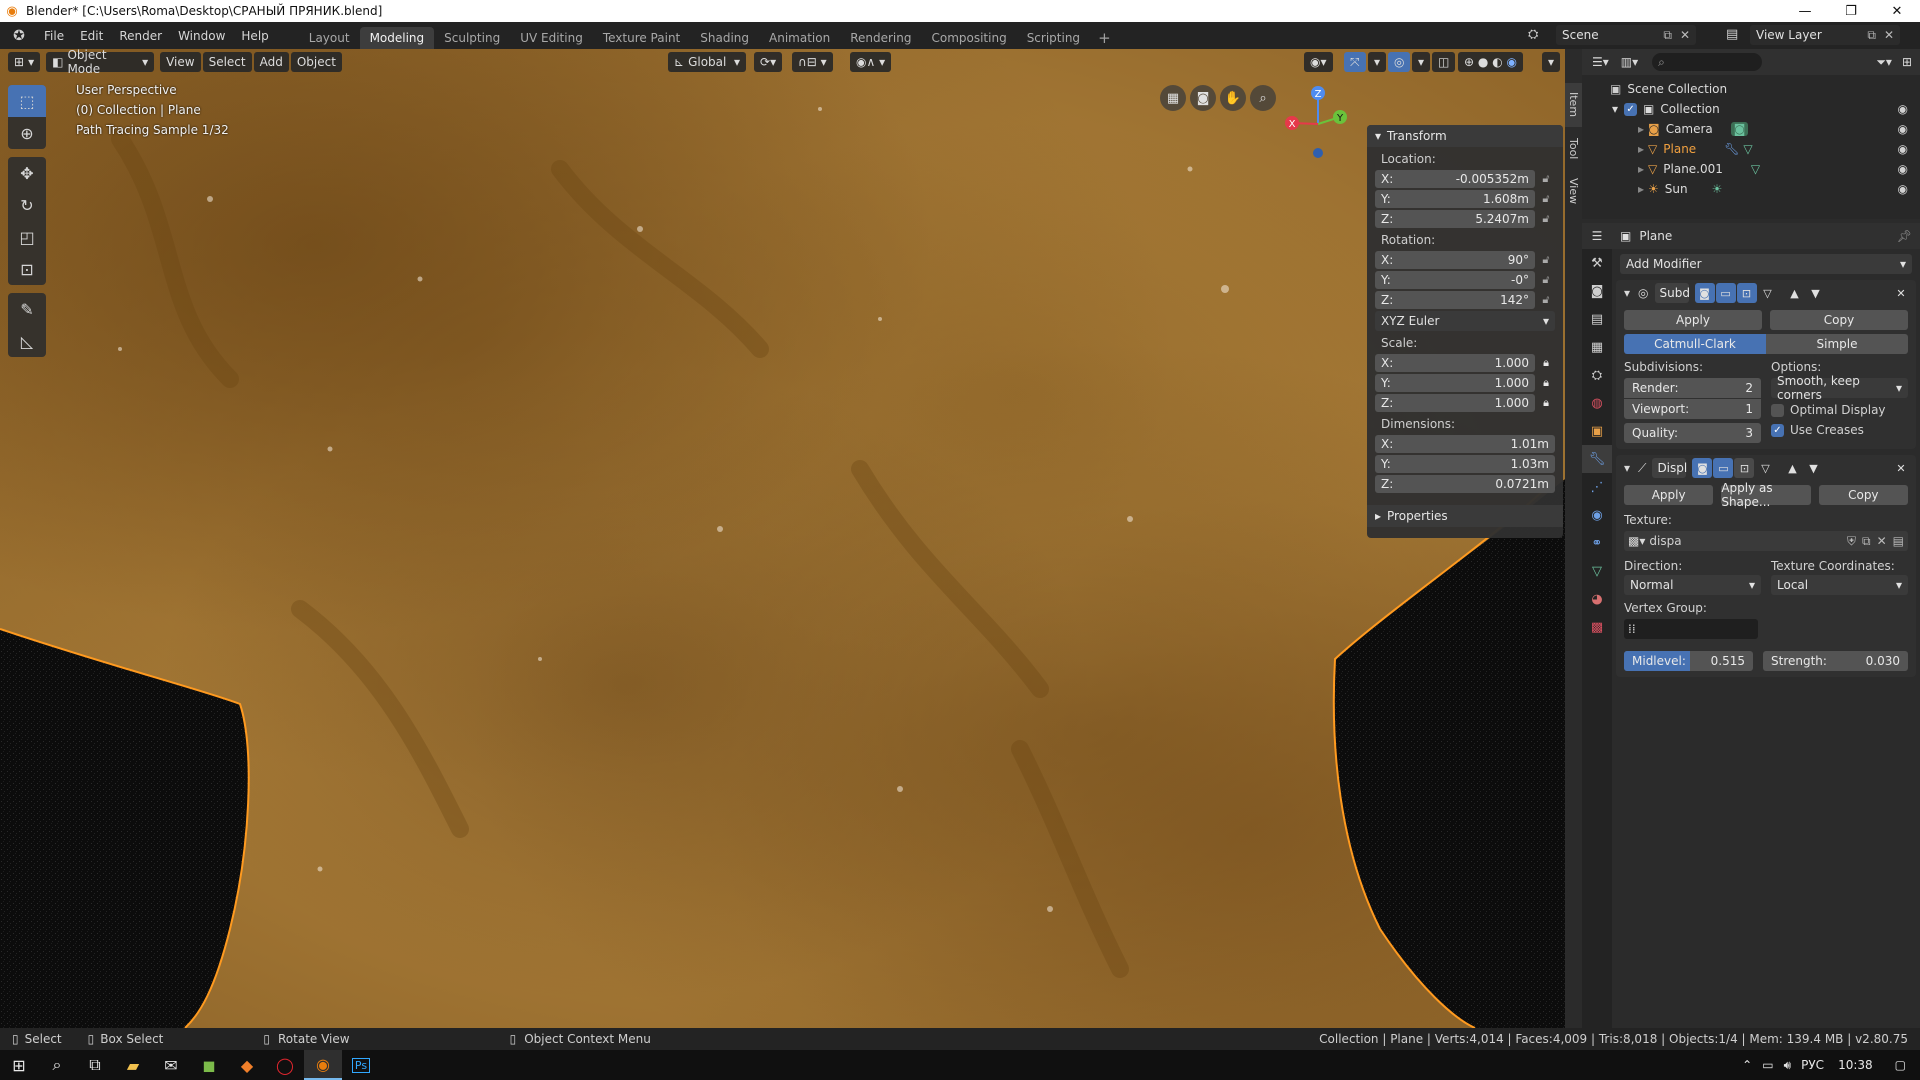  What do you see at coordinates (171, 1065) in the screenshot?
I see `mail-button: ✉` at bounding box center [171, 1065].